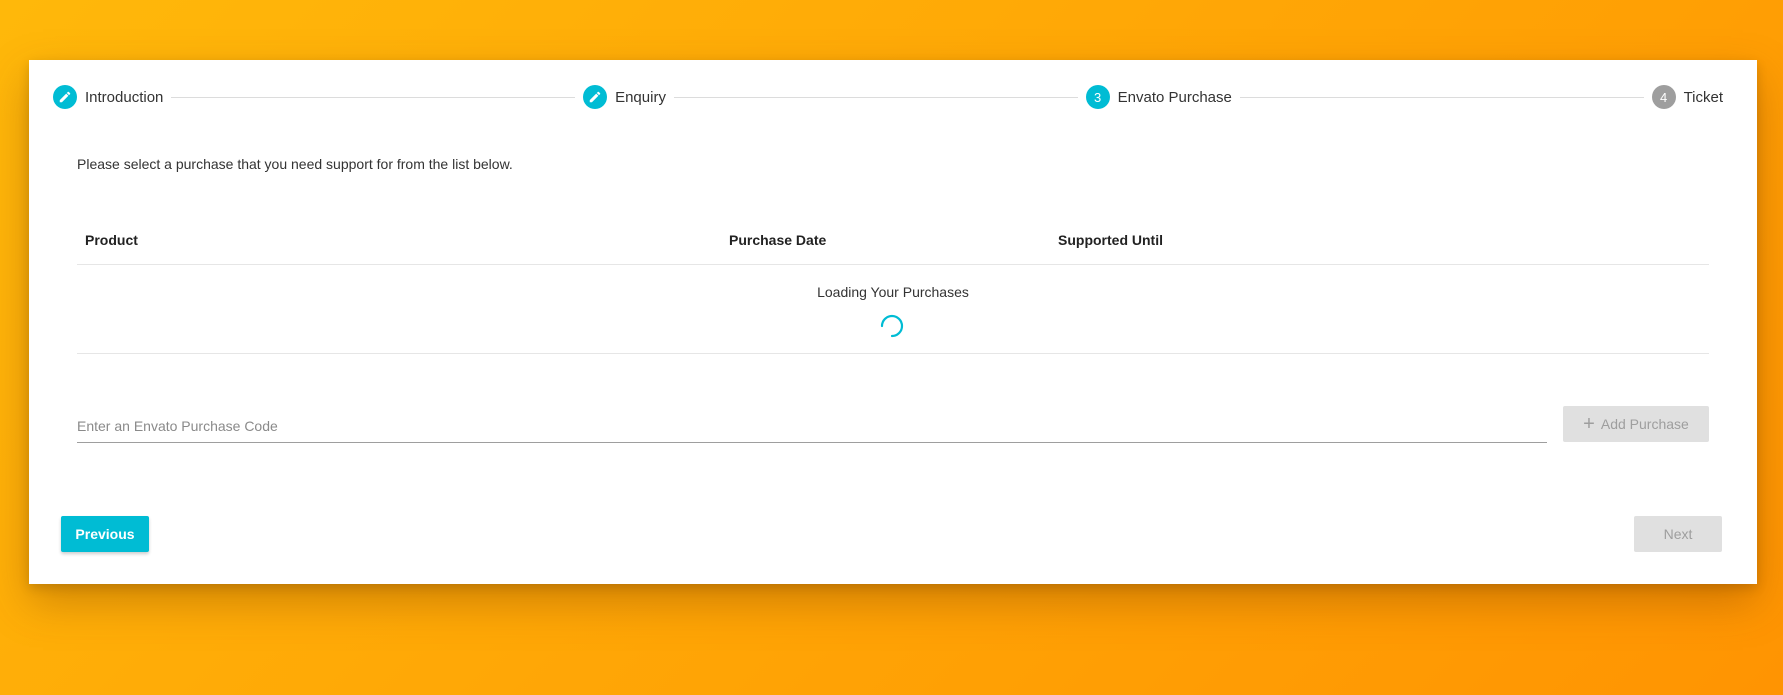 This screenshot has height=695, width=1783. I want to click on loading-text: Loading Your Purchases, so click(893, 292).